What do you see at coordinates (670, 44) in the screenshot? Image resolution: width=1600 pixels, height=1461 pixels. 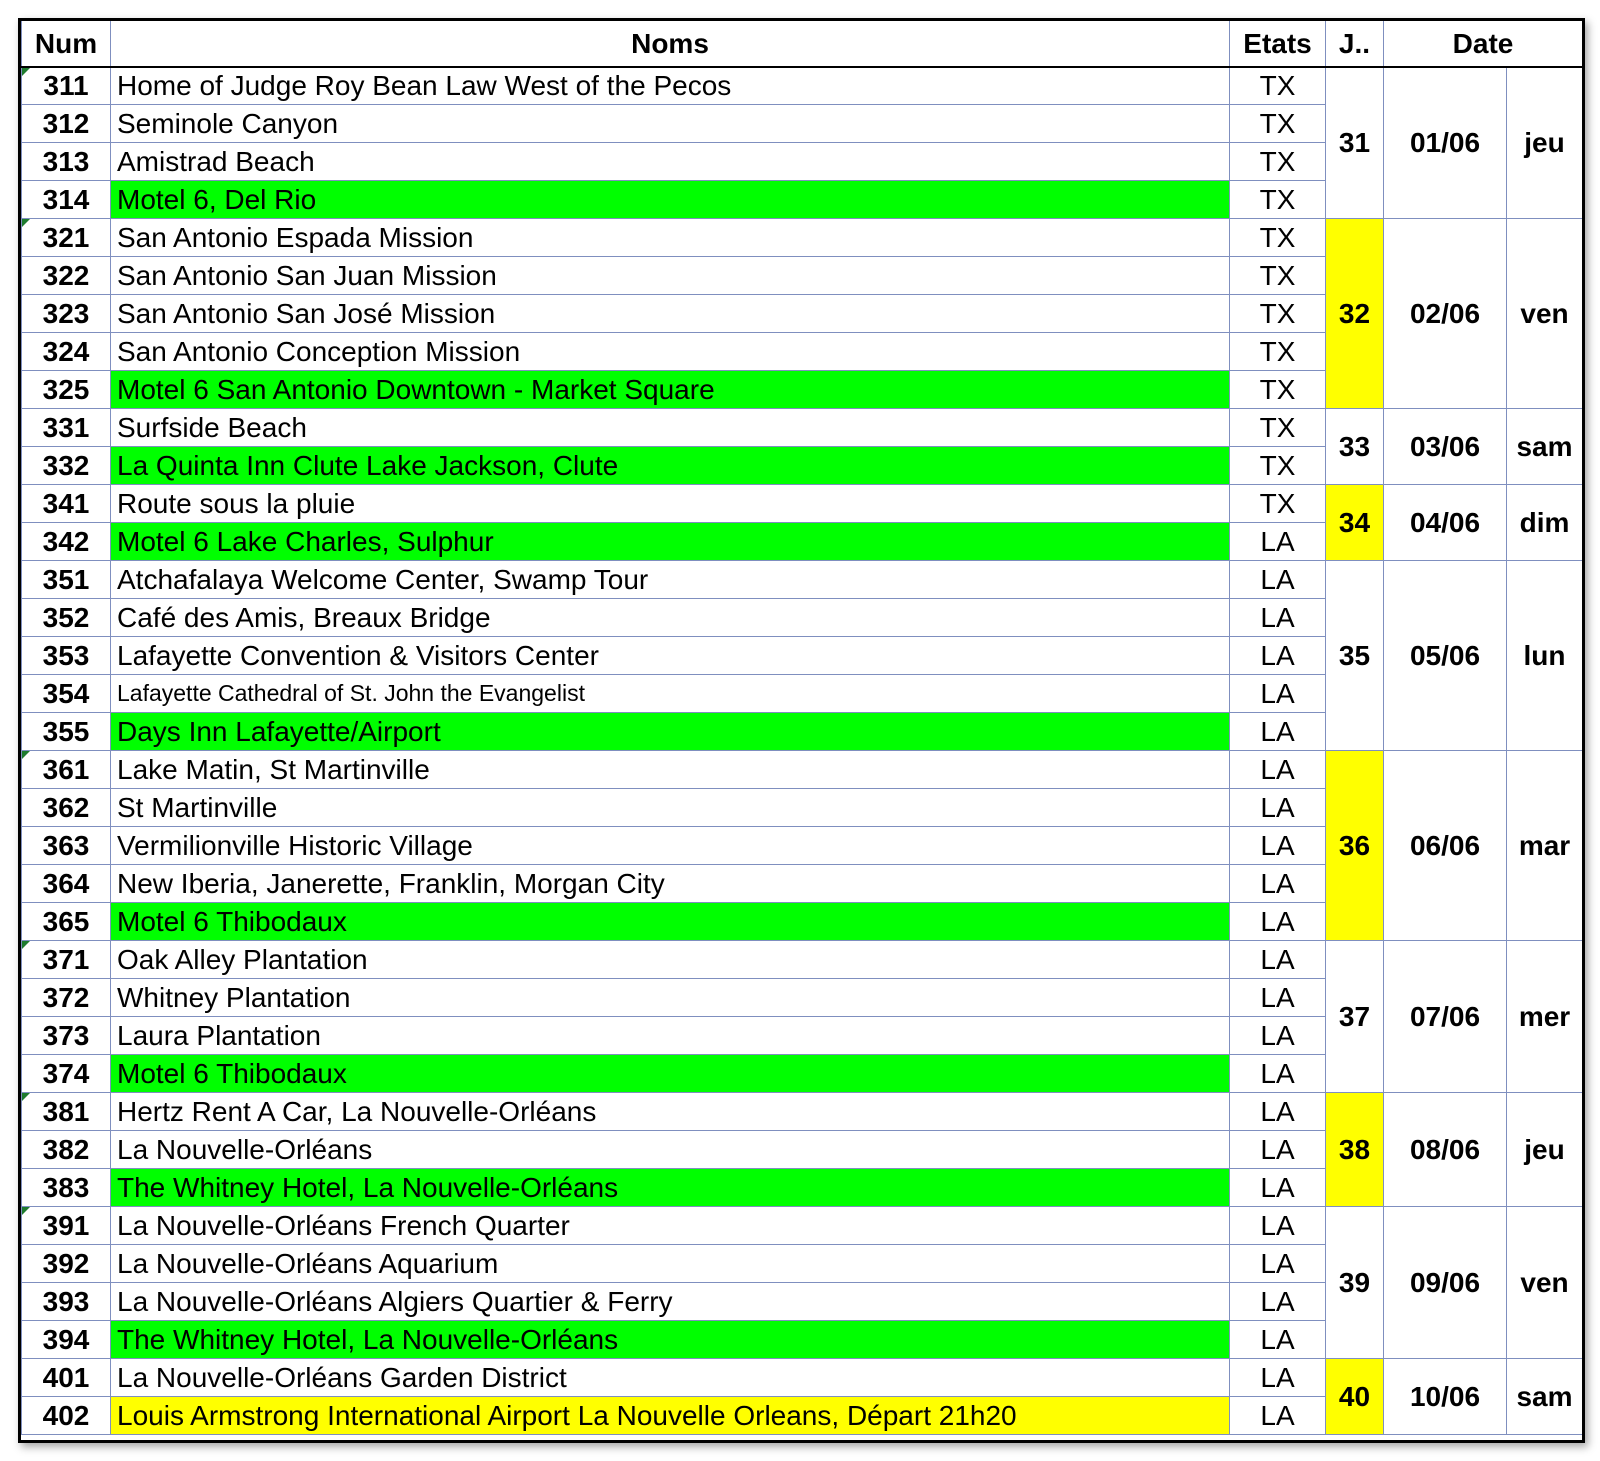 I see `header-noms: Noms` at bounding box center [670, 44].